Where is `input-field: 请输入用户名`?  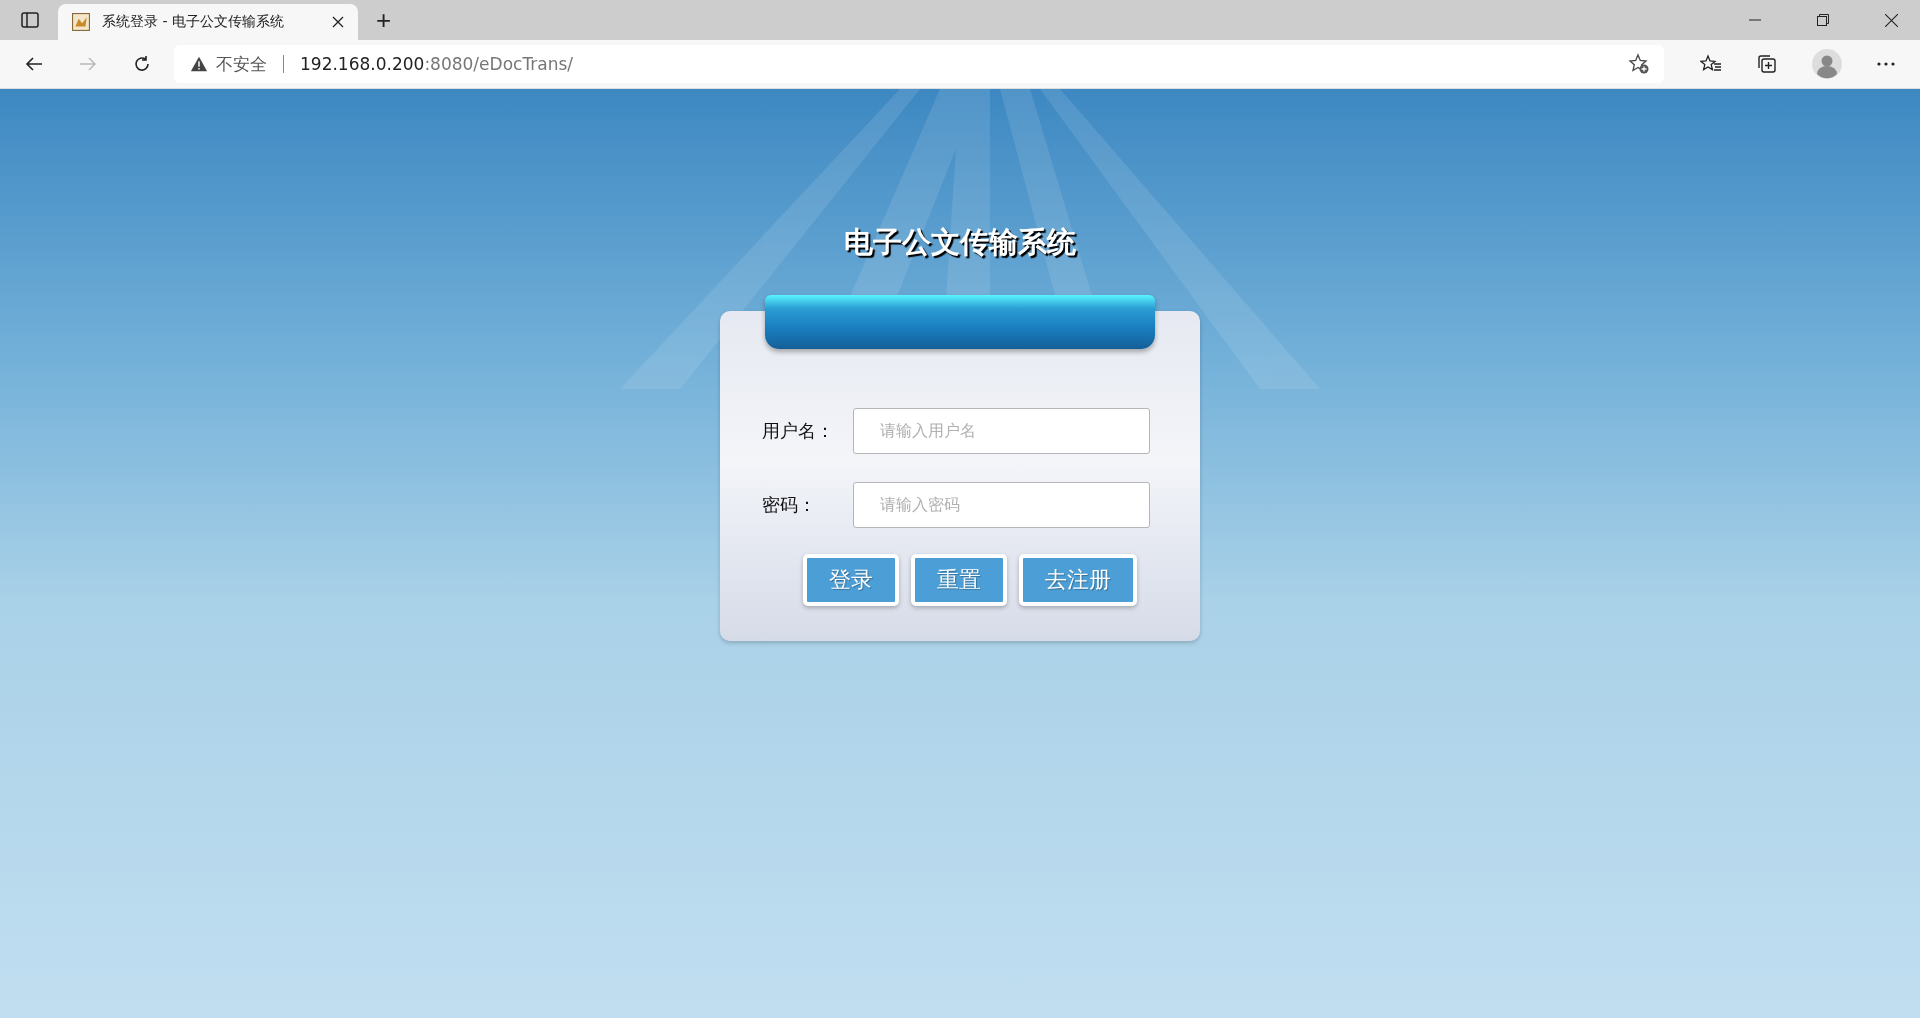
input-field: 请输入用户名 is located at coordinates (1001, 431).